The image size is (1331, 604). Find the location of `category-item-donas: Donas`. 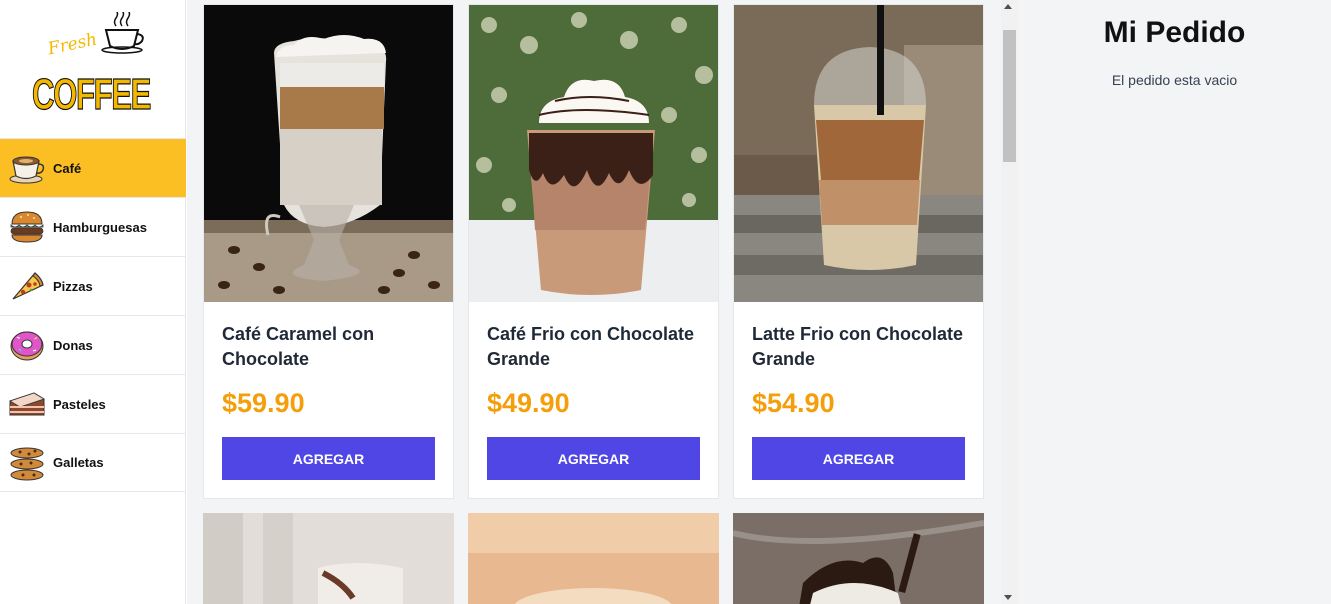

category-item-donas: Donas is located at coordinates (93, 344).